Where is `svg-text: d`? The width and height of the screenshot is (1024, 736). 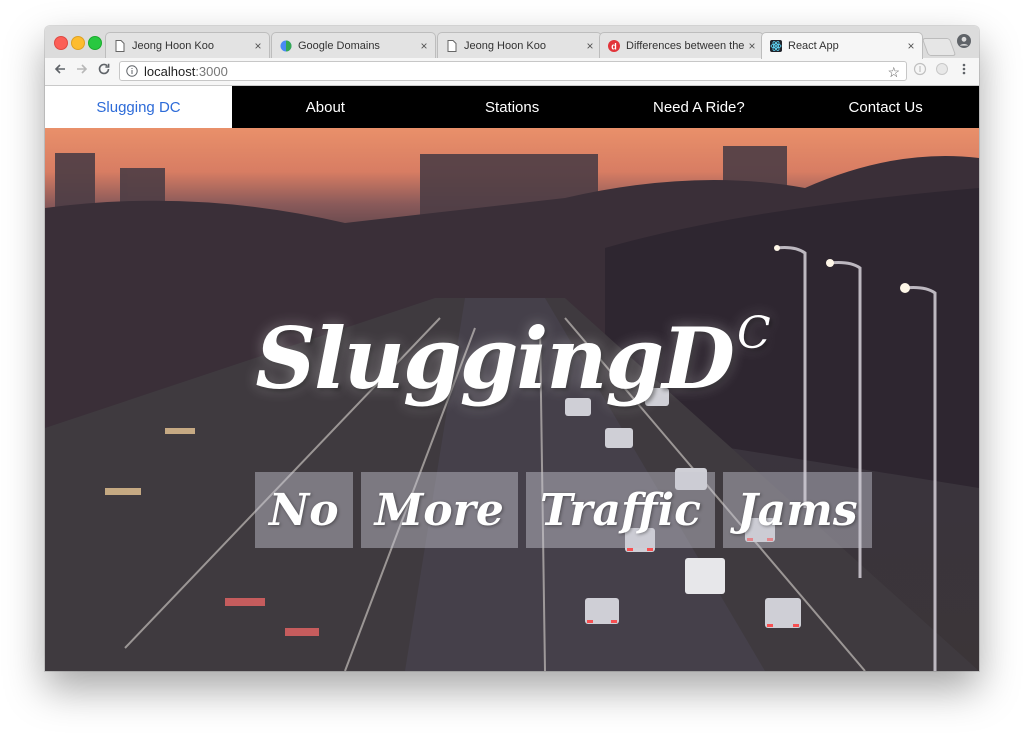
svg-text: d is located at coordinates (614, 46).